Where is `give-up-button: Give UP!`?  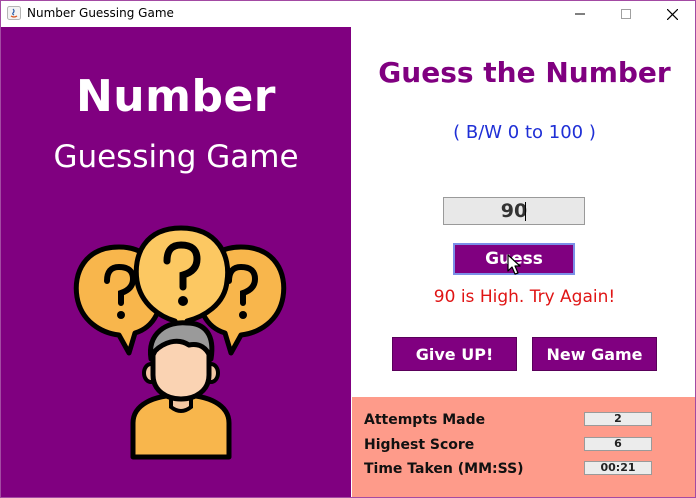 give-up-button: Give UP! is located at coordinates (454, 354).